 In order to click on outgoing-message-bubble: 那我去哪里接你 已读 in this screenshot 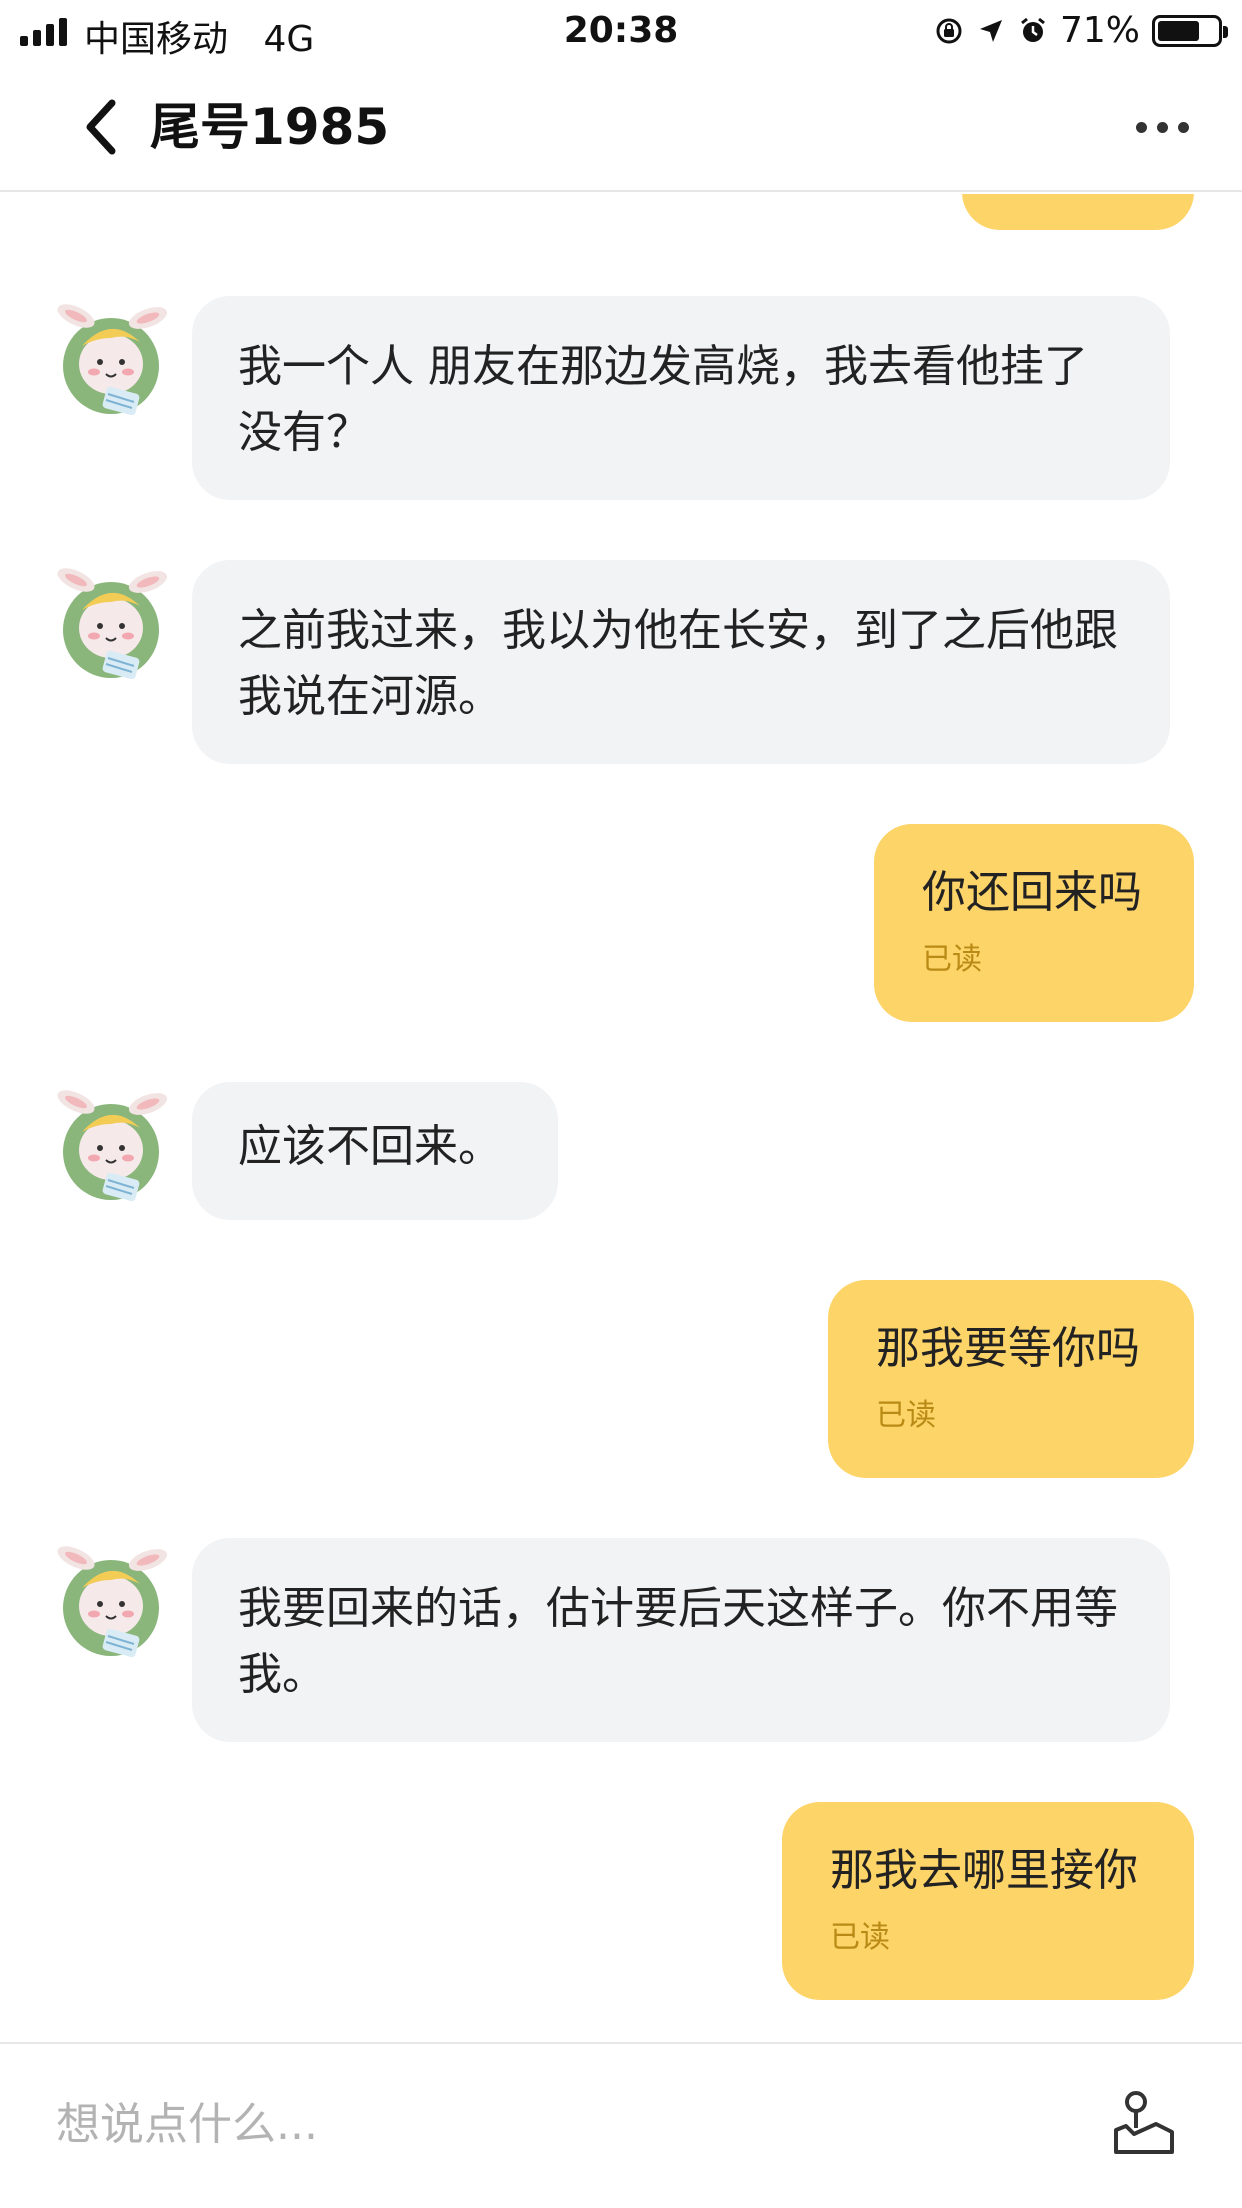, I will do `click(988, 1901)`.